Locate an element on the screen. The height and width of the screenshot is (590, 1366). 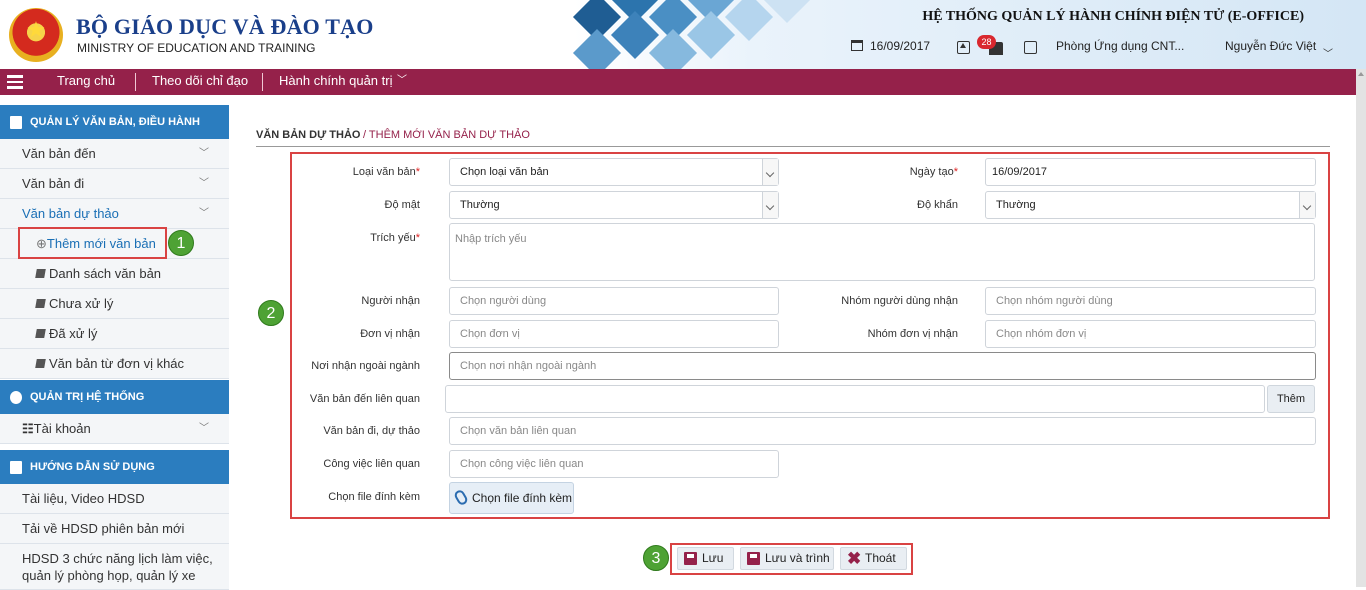
sidebar-item-docs-video: Tài liệu, Video HDSD is located at coordinates (114, 499).